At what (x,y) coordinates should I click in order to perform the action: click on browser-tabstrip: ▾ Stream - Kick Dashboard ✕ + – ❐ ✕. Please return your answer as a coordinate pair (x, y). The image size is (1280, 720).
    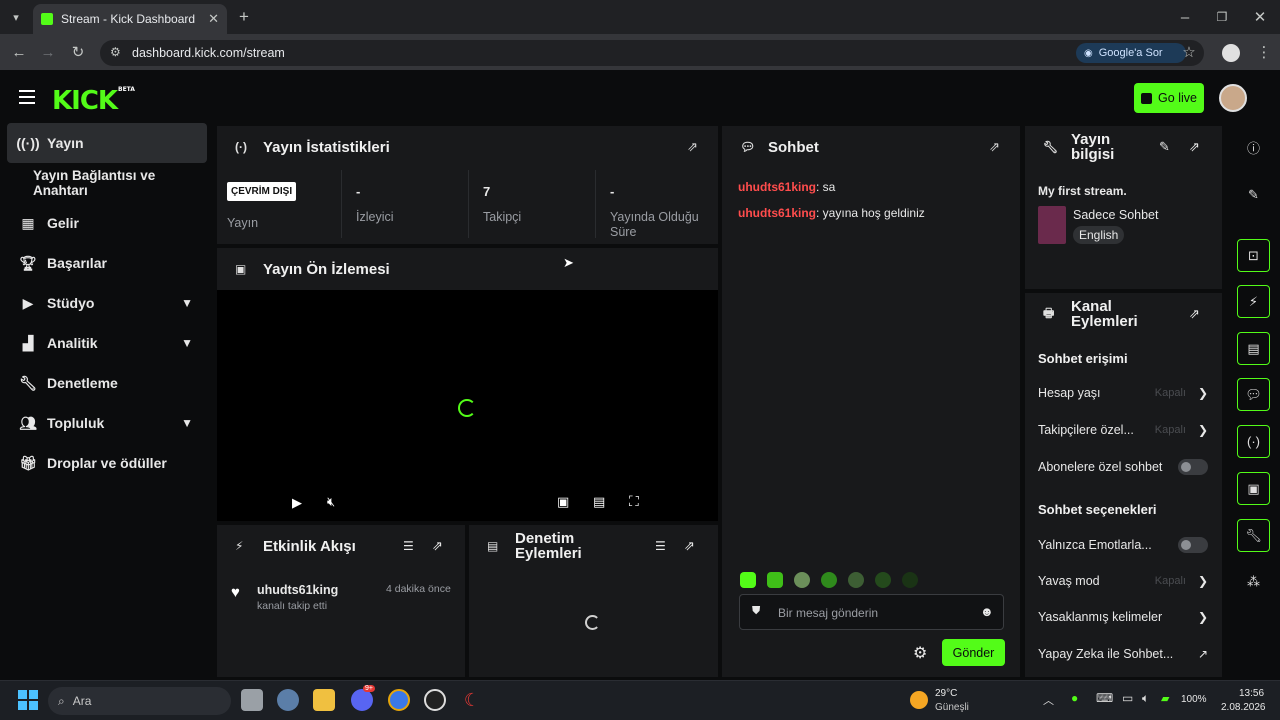
    Looking at the image, I should click on (640, 17).